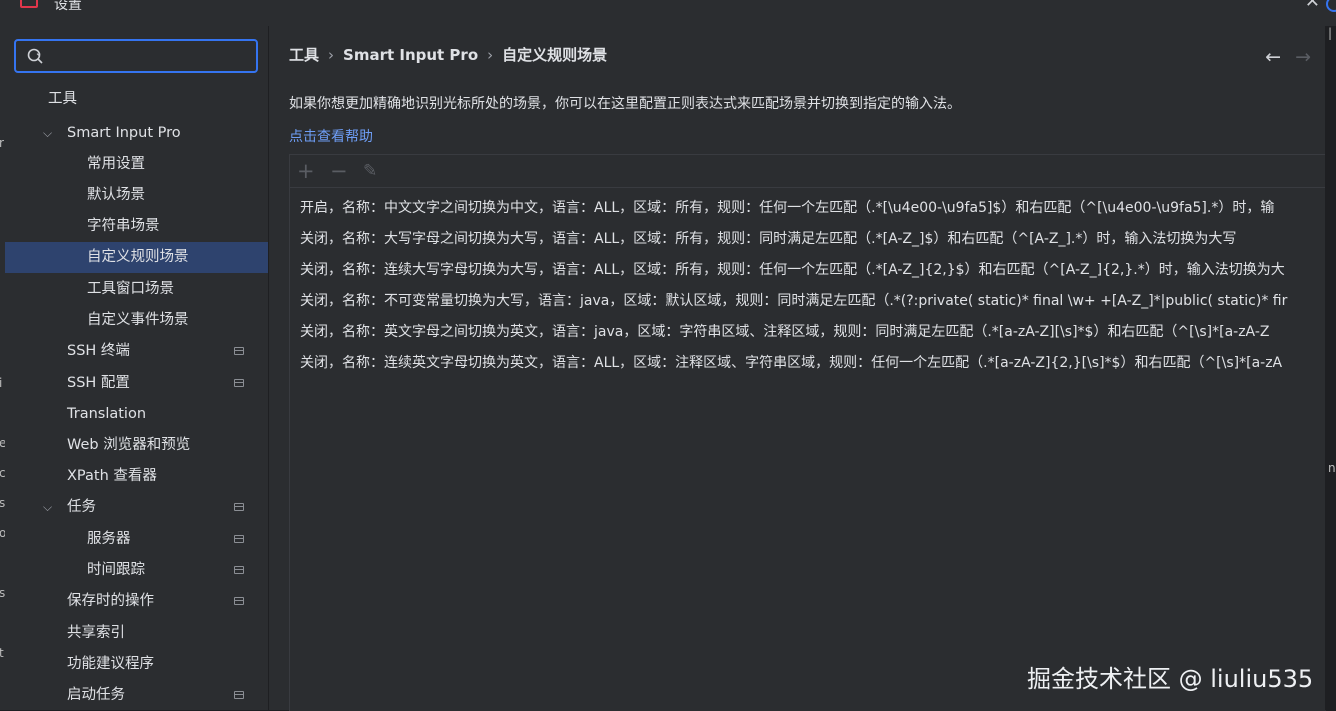 The width and height of the screenshot is (1336, 711). What do you see at coordinates (136, 539) in the screenshot?
I see `sidebar-item: 服务器` at bounding box center [136, 539].